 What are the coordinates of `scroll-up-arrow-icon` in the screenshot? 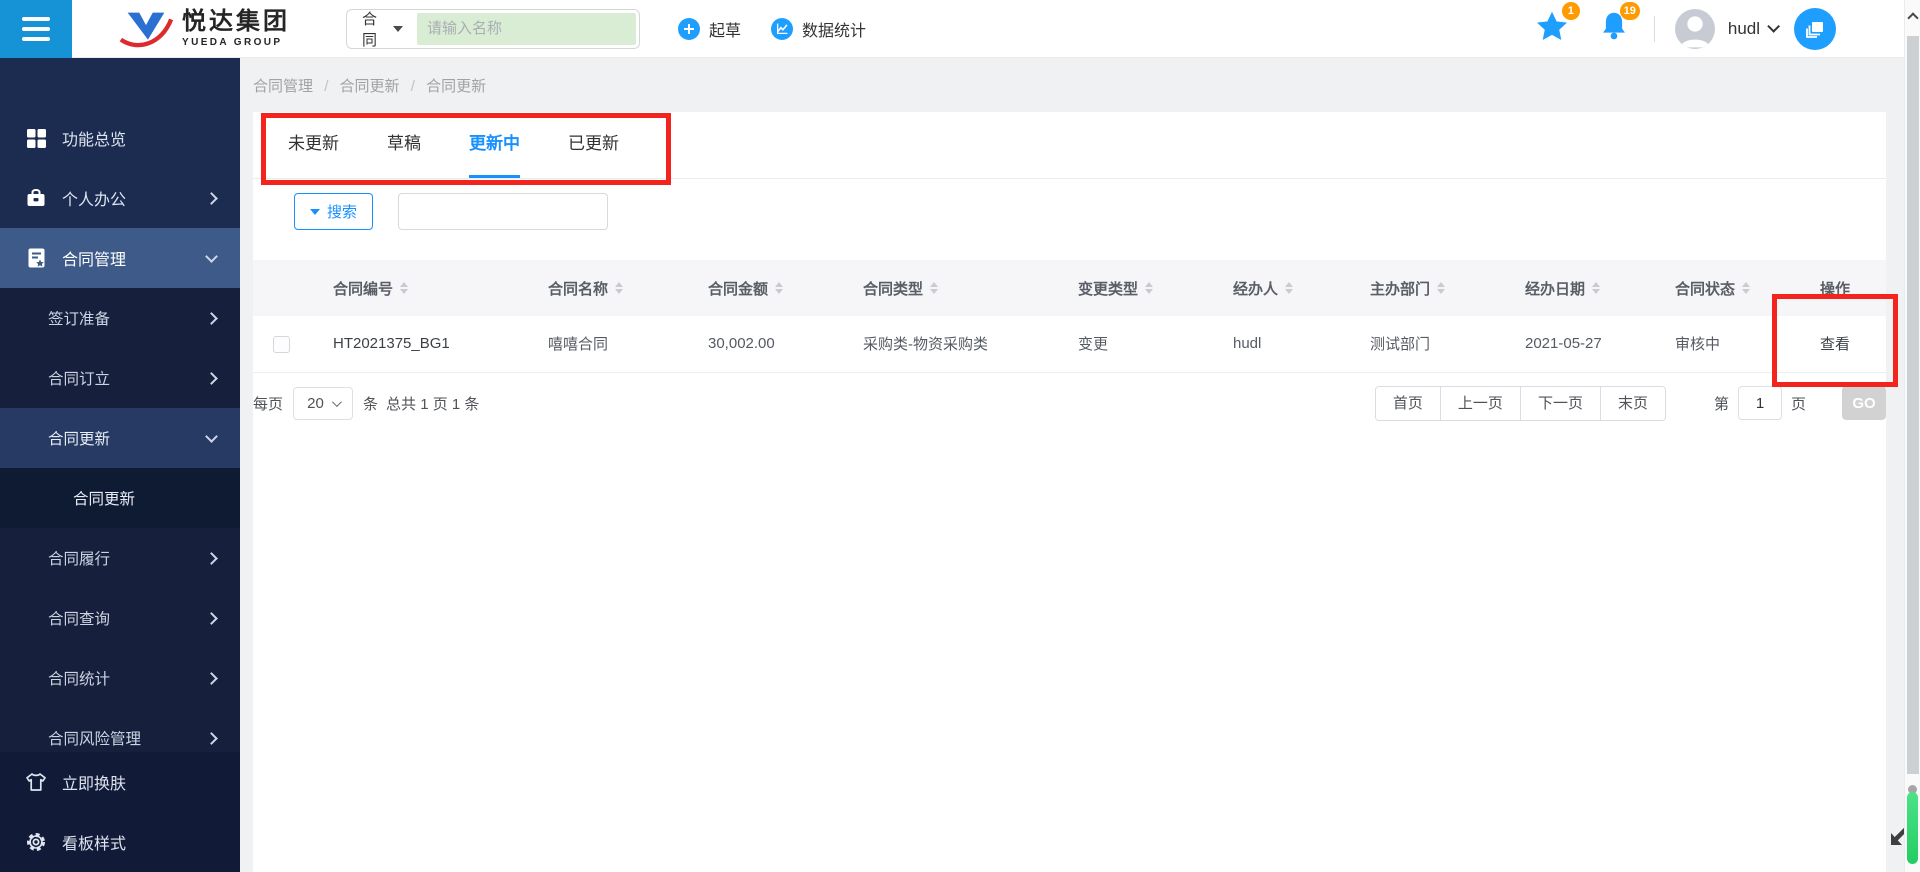 It's located at (1912, 18).